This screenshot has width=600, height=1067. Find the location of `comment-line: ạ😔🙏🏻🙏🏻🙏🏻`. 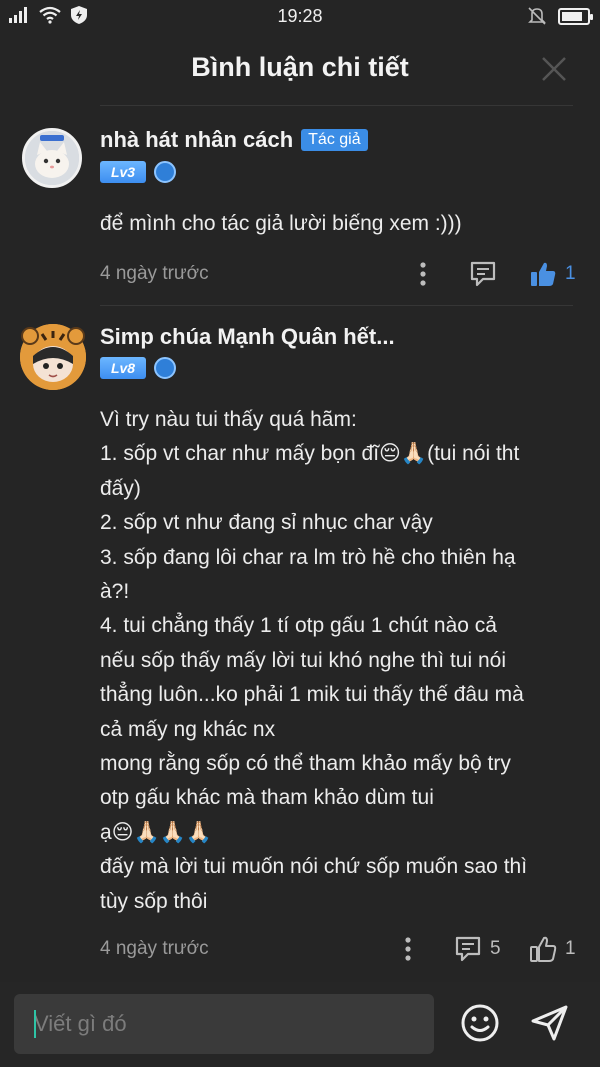

comment-line: ạ😔🙏🏻🙏🏻🙏🏻 is located at coordinates (156, 832).